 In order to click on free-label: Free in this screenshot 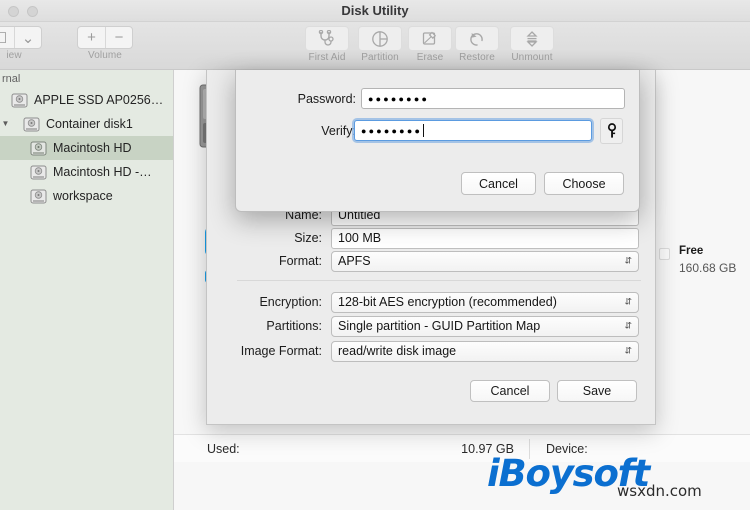, I will do `click(691, 251)`.